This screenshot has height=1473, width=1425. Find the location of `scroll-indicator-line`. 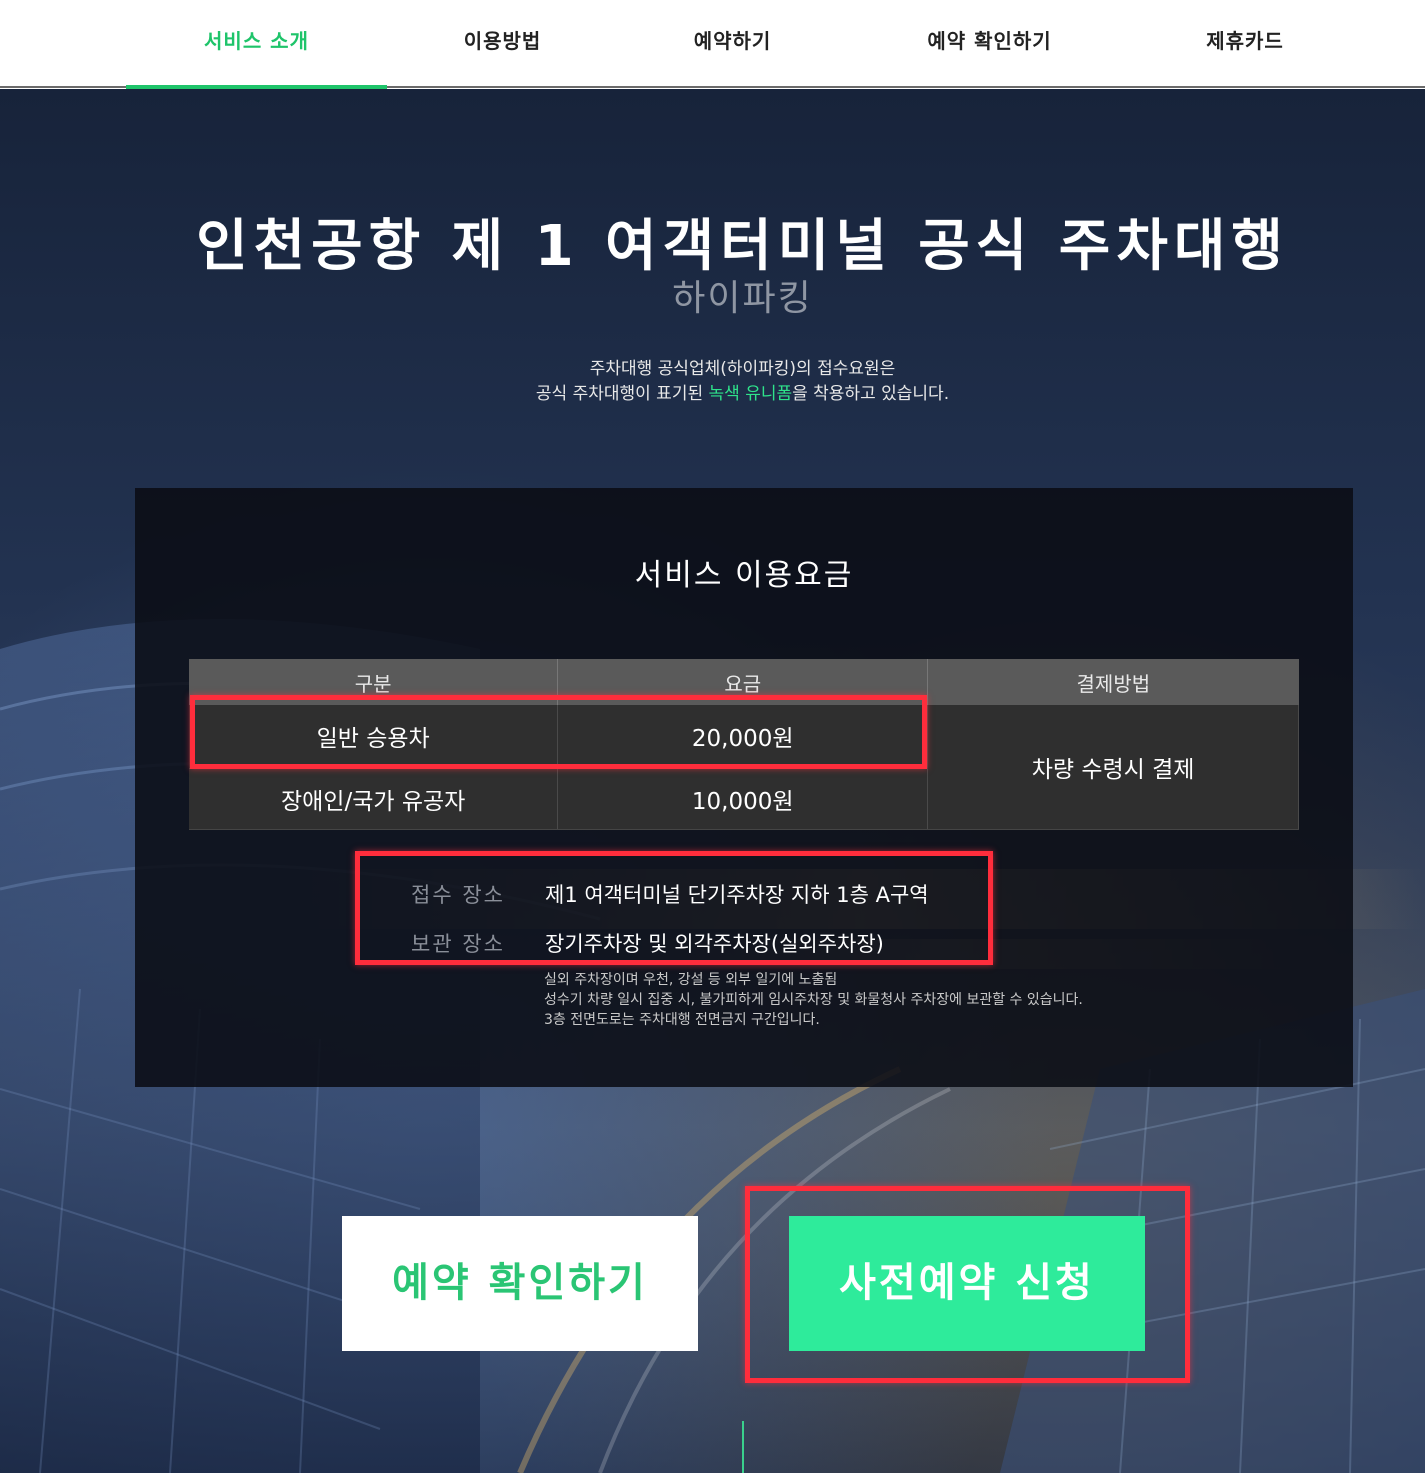

scroll-indicator-line is located at coordinates (743, 1447).